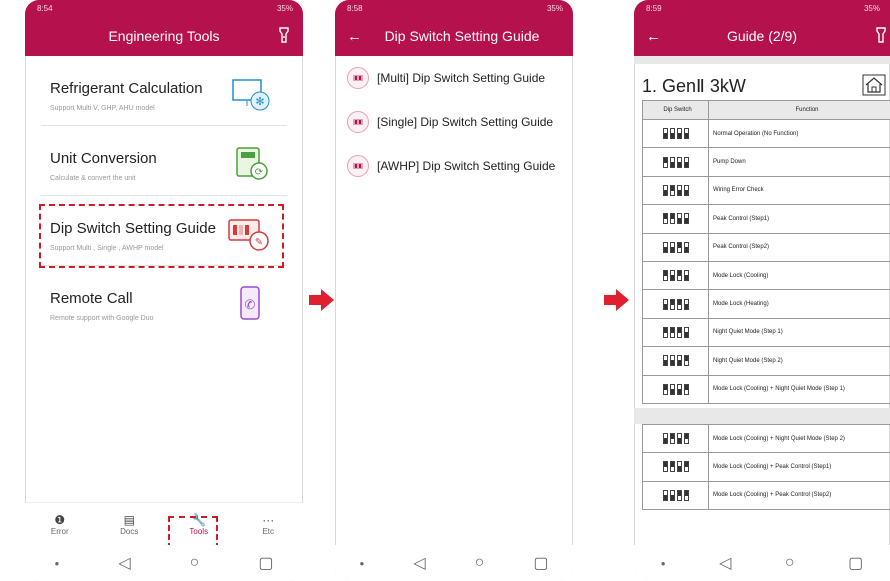  I want to click on function-cell: Peak Control (Step2), so click(799, 247).